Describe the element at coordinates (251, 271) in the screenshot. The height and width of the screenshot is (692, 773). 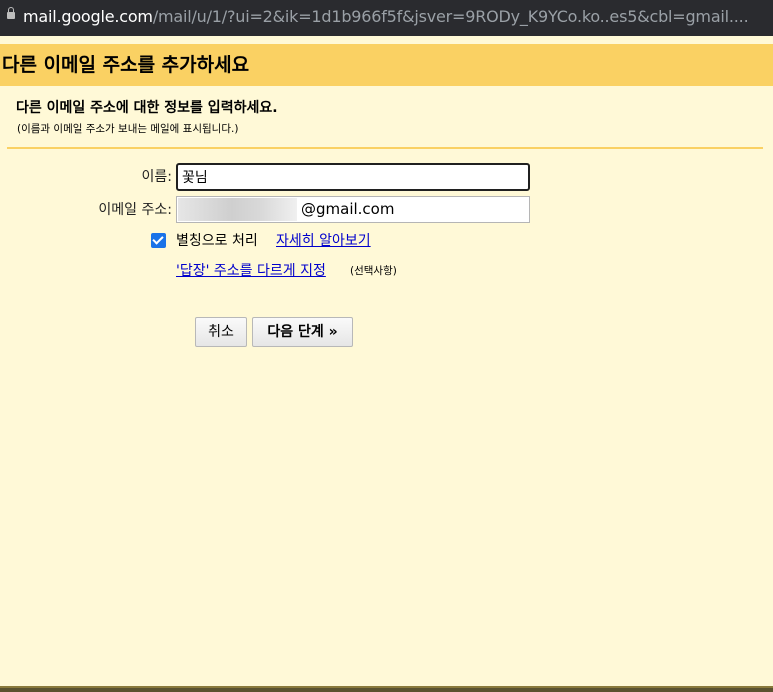
I see `reply-to-link: '답장' 주소를 다르게 지정` at that location.